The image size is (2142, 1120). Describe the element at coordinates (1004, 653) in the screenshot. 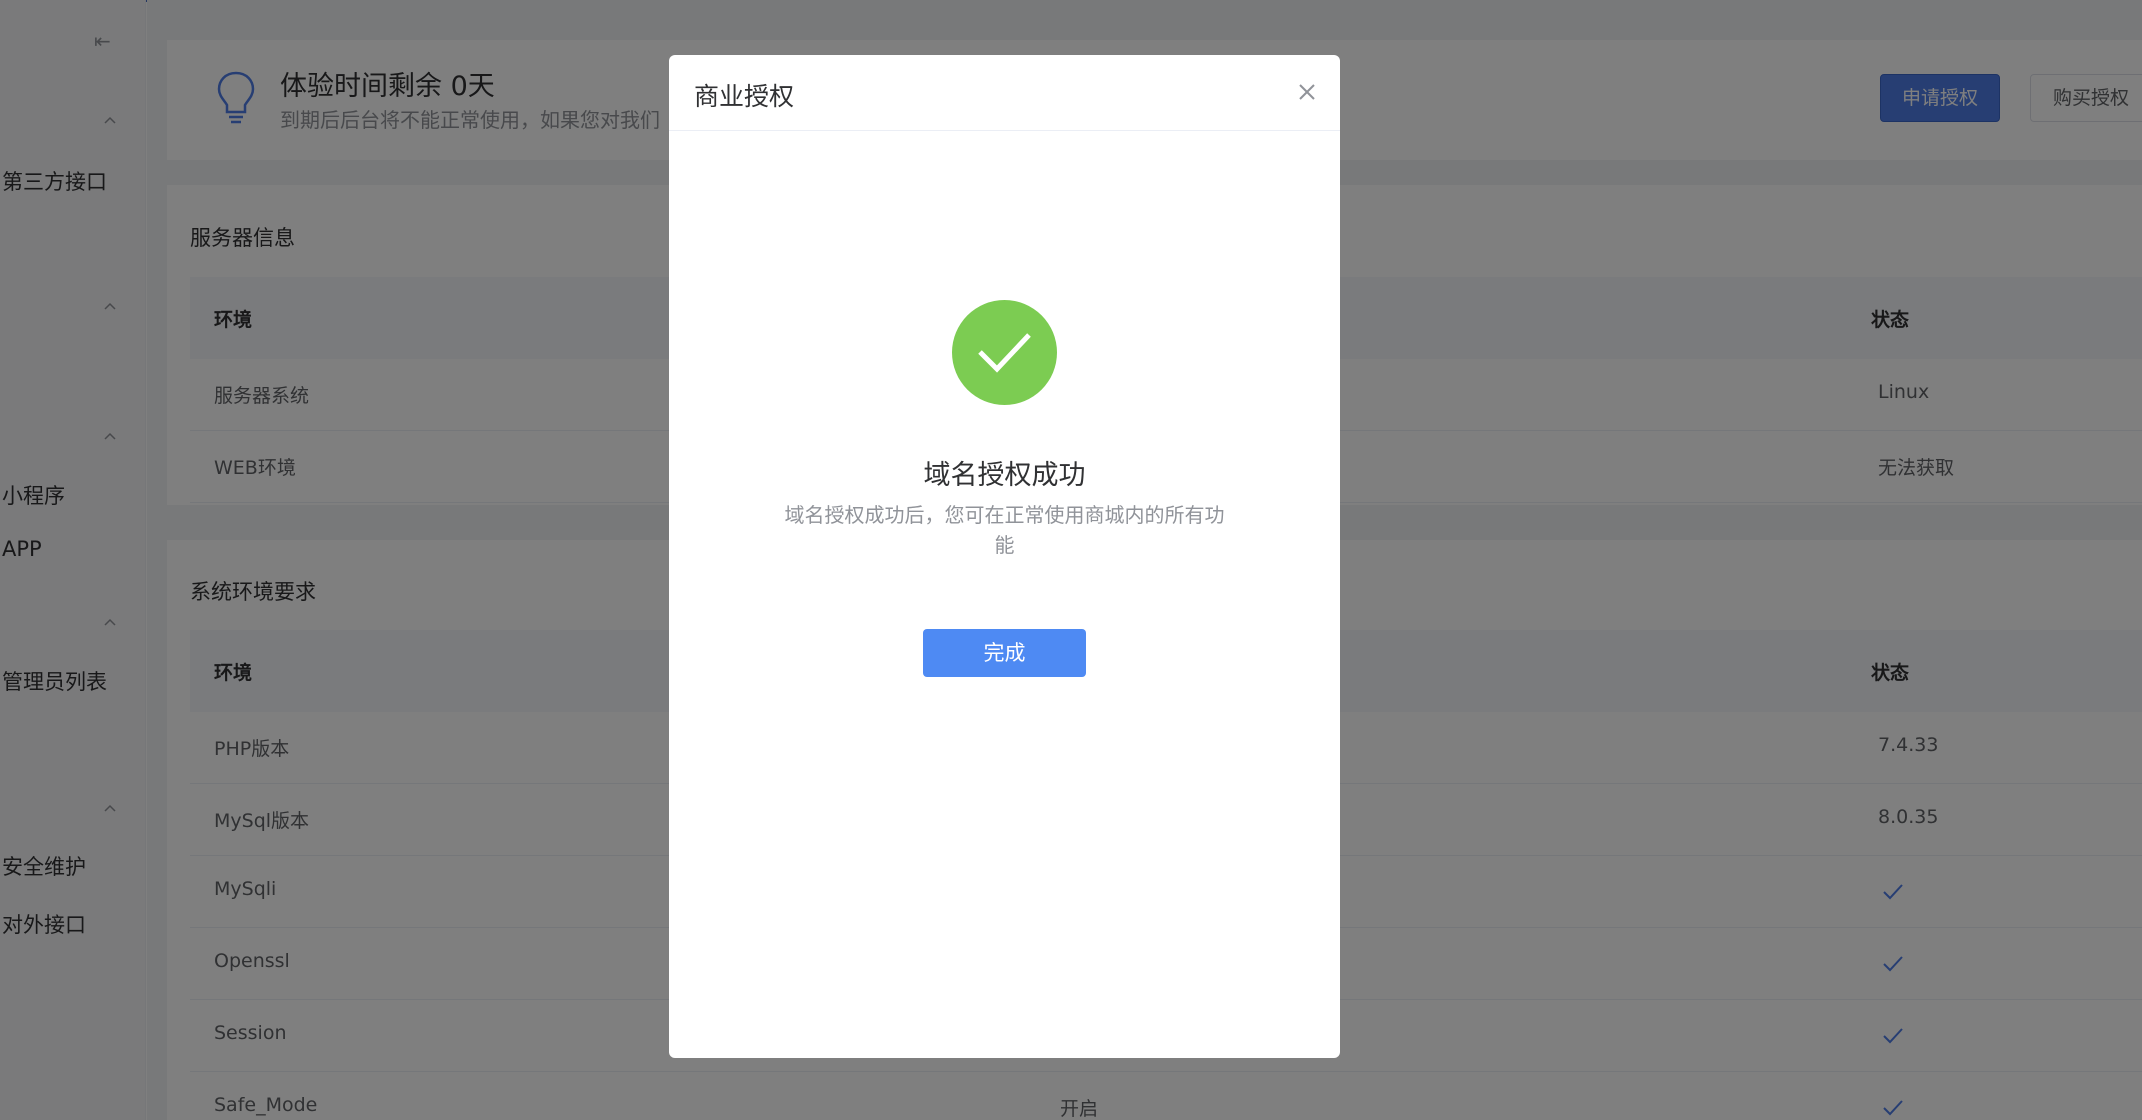

I see `done-button: 完成` at that location.